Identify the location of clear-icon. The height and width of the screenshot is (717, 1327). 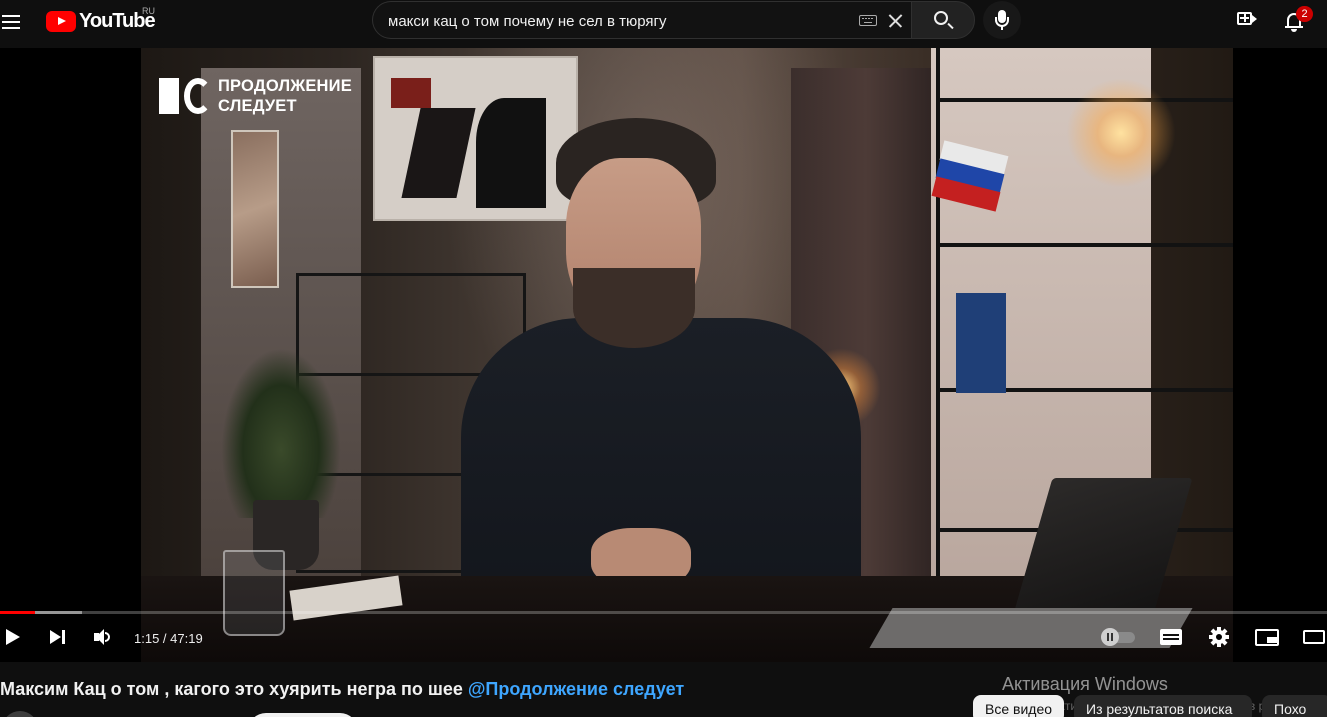
(895, 21).